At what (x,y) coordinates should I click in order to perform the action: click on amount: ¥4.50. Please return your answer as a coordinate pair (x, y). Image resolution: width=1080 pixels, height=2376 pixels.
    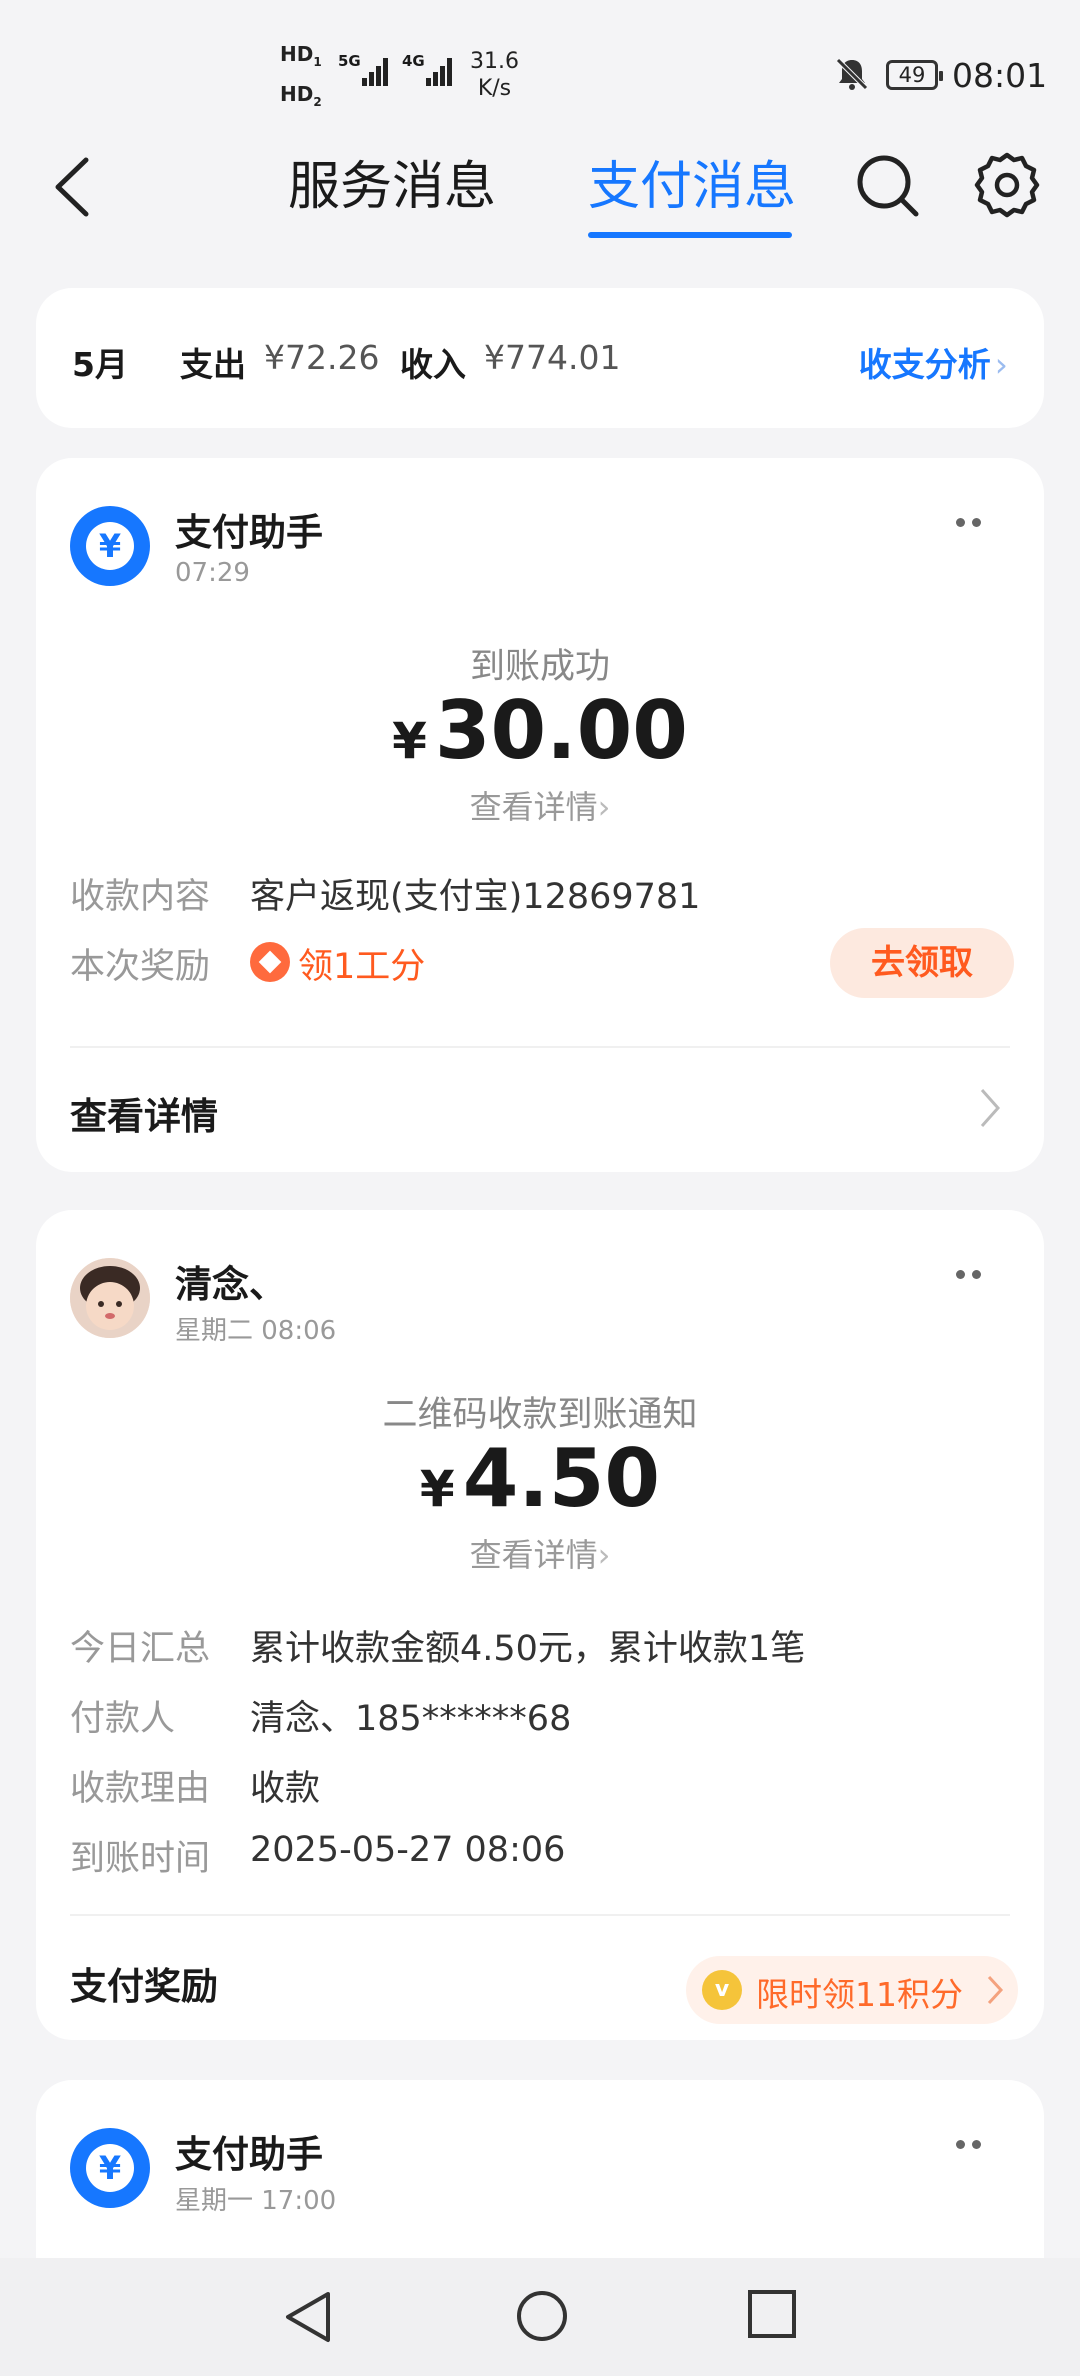
    Looking at the image, I should click on (540, 1478).